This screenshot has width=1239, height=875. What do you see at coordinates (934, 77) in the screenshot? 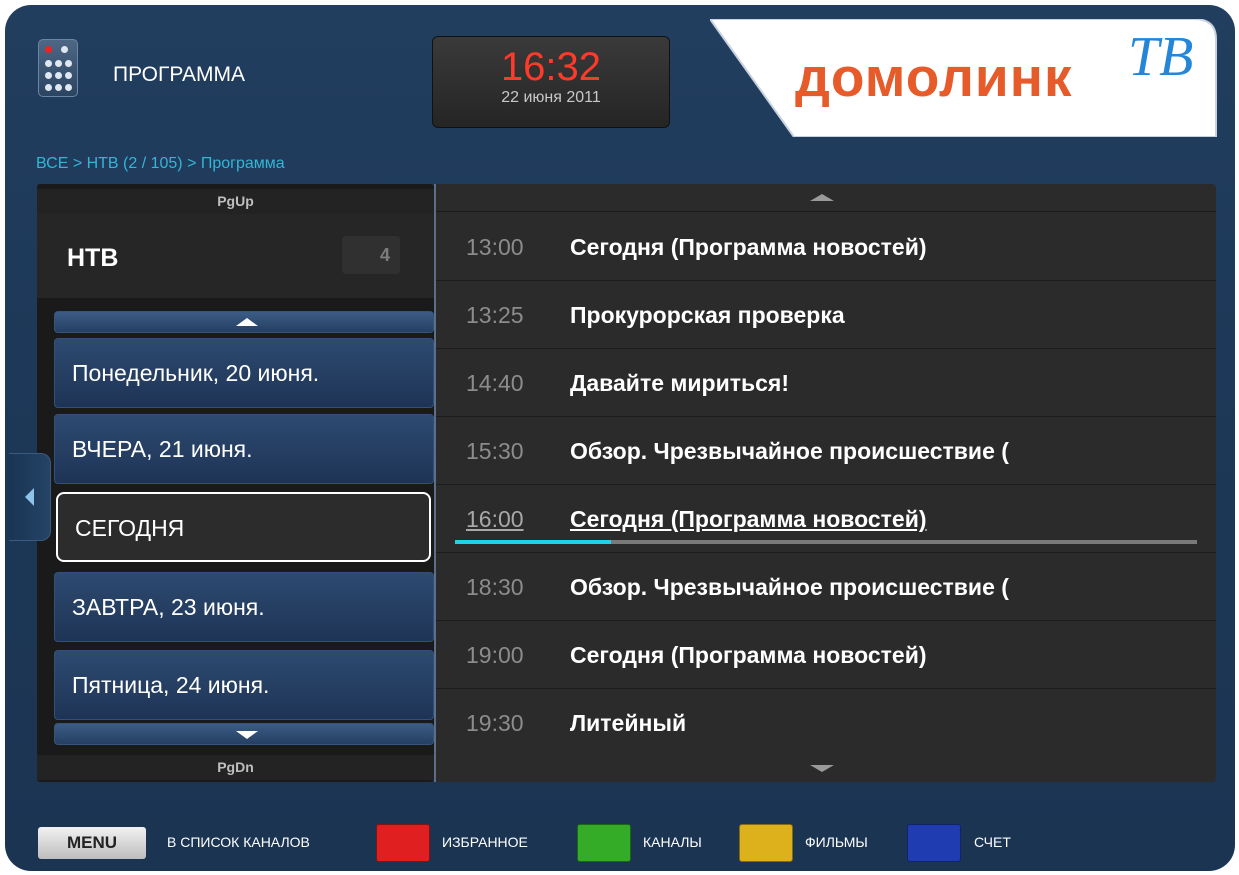
I see `logo: домолинк` at bounding box center [934, 77].